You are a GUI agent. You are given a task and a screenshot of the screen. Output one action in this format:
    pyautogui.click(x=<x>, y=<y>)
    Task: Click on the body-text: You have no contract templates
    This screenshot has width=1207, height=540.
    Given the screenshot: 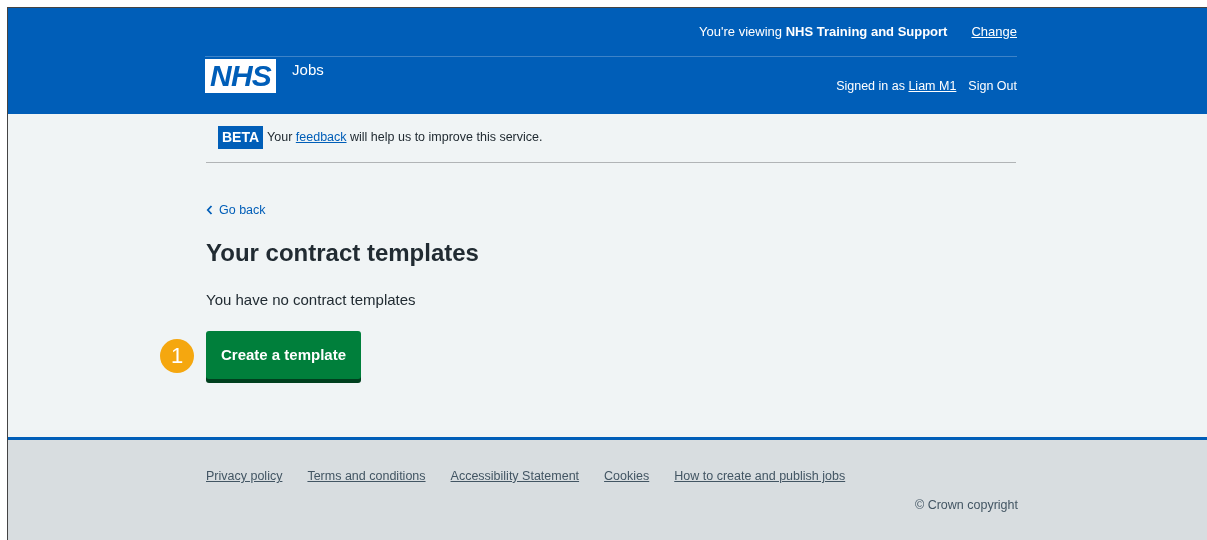 What is the action you would take?
    pyautogui.click(x=311, y=300)
    